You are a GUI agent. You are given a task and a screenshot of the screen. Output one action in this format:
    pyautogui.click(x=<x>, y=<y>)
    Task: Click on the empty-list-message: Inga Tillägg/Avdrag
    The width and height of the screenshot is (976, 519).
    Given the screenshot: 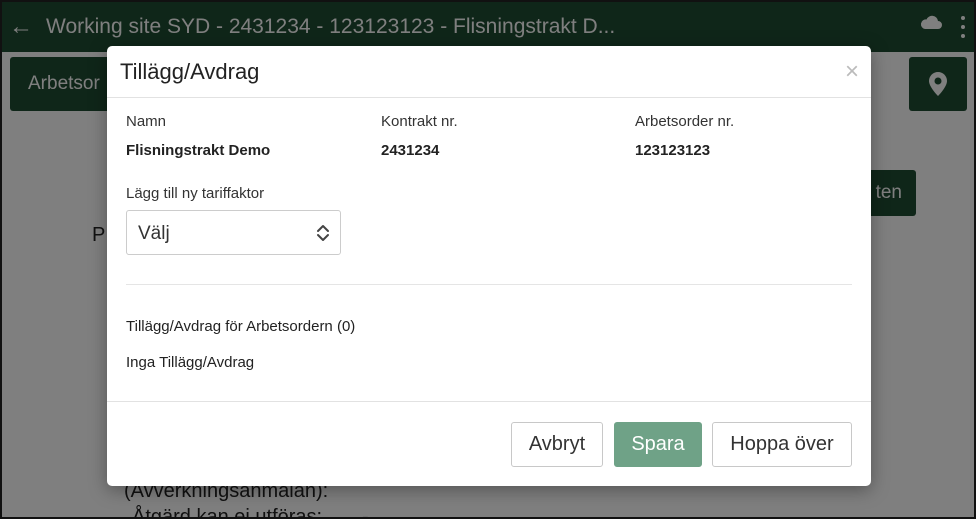 What is the action you would take?
    pyautogui.click(x=190, y=362)
    